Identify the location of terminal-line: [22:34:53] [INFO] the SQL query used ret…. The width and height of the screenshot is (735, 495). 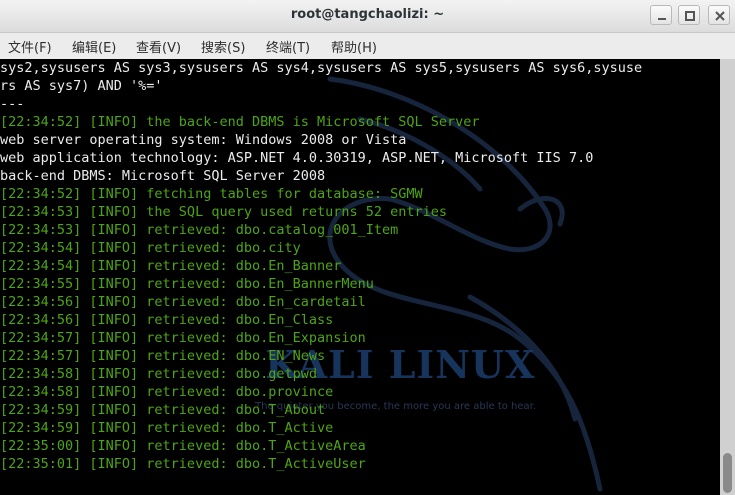
(224, 212).